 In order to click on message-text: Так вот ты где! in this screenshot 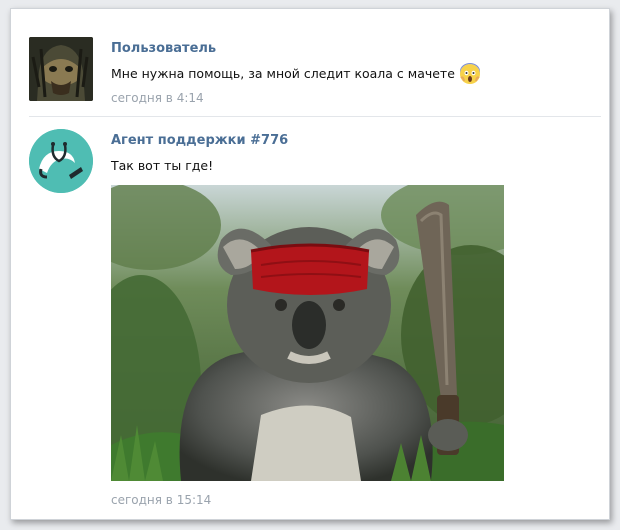, I will do `click(162, 165)`.